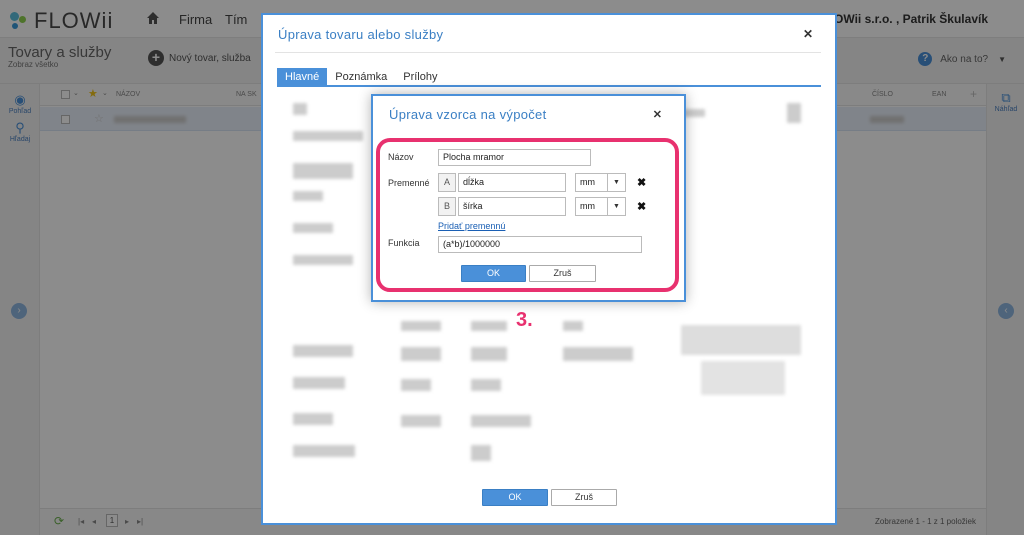  I want to click on function-input: (a*b)/1000000, so click(540, 244).